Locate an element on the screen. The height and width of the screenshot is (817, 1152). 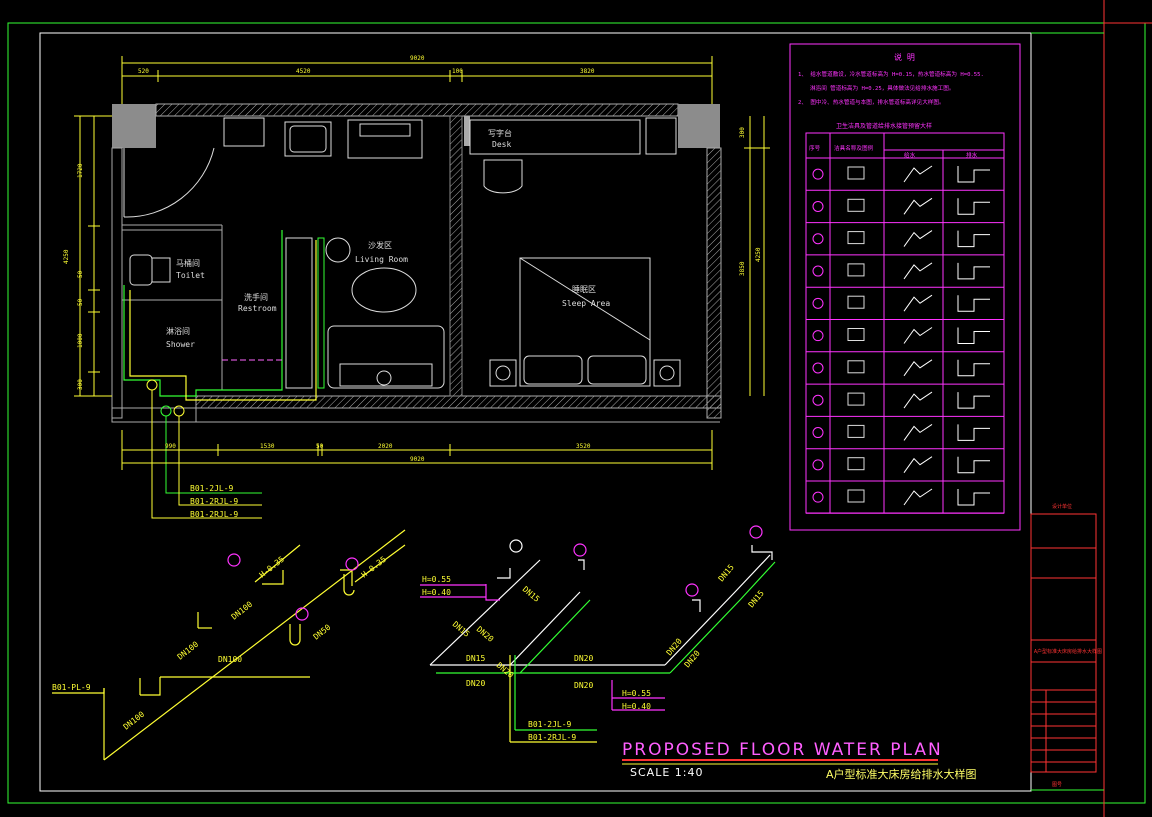
plan-riser-3: B01-2RJL-9 is located at coordinates (214, 514).